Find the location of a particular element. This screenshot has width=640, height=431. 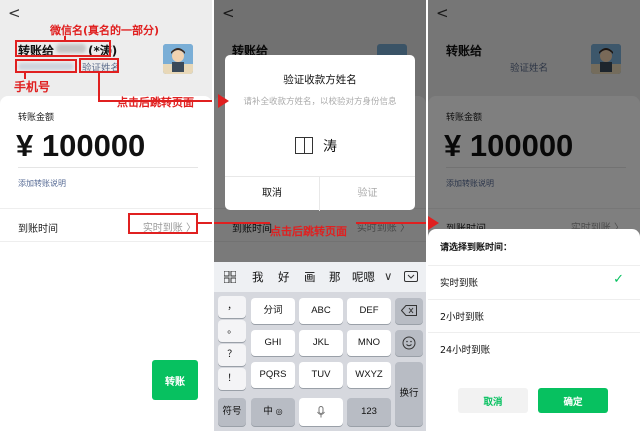

chinese-mode-label: 中 is located at coordinates (268, 411).